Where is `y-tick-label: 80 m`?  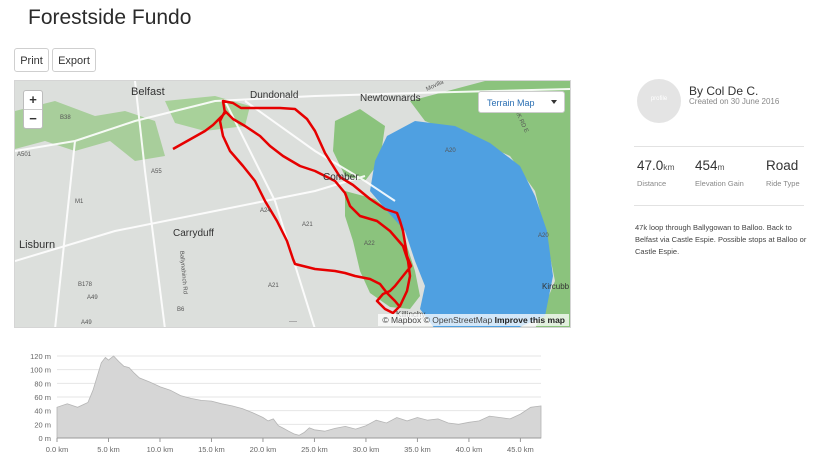
y-tick-label: 80 m is located at coordinates (42, 383).